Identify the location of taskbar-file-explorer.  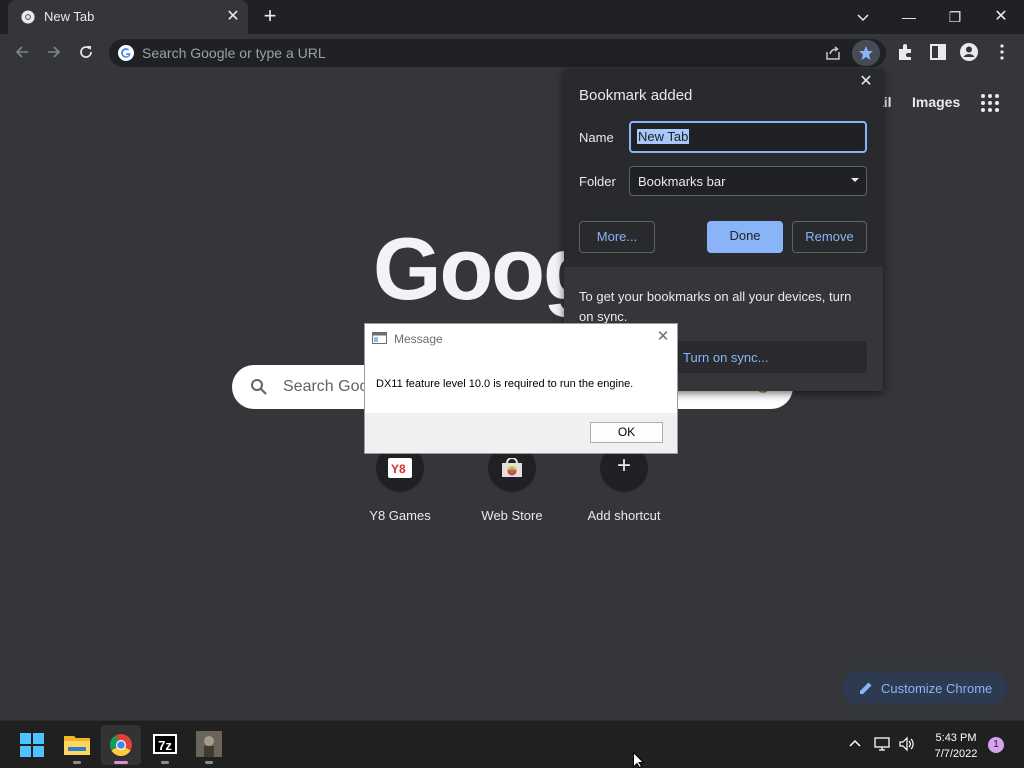
(77, 745).